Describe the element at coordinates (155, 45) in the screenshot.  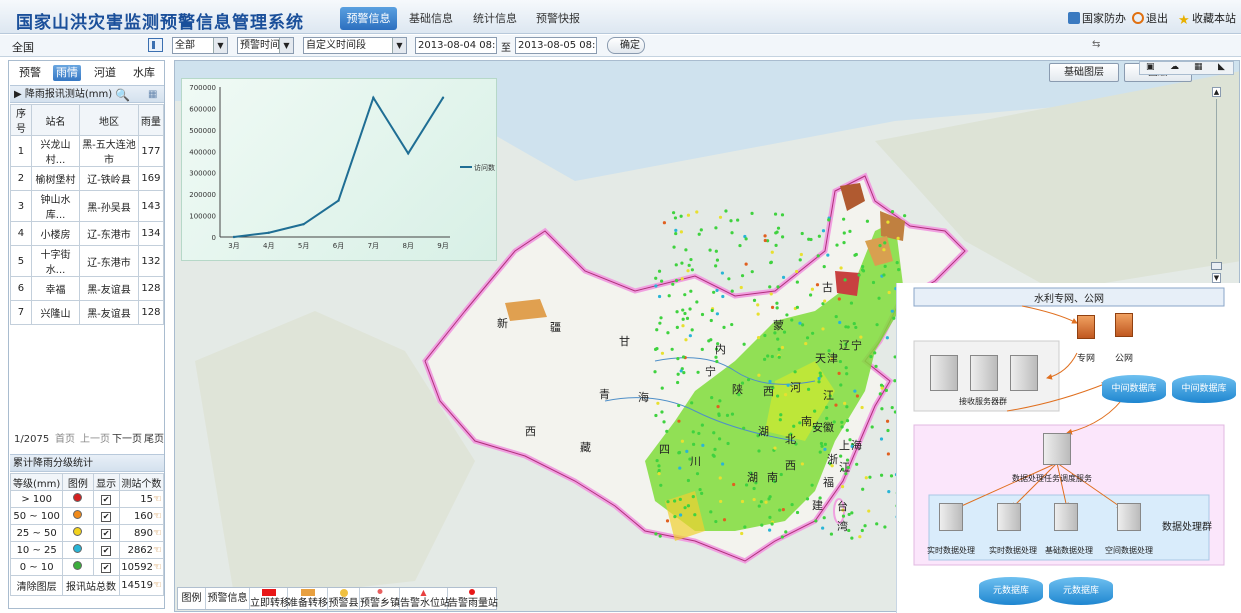
I see `layout-icon` at that location.